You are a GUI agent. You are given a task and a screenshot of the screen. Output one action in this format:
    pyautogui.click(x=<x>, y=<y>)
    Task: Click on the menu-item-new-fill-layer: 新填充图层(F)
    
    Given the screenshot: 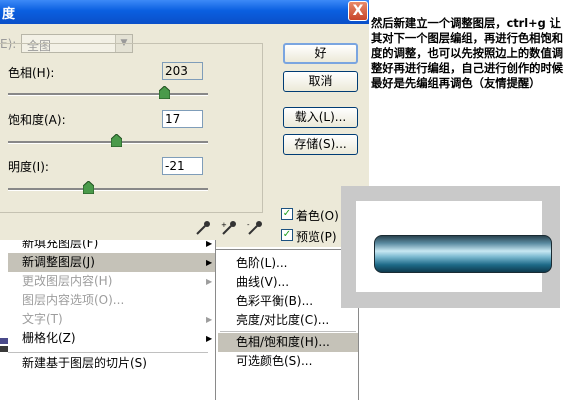 What is the action you would take?
    pyautogui.click(x=60, y=246)
    